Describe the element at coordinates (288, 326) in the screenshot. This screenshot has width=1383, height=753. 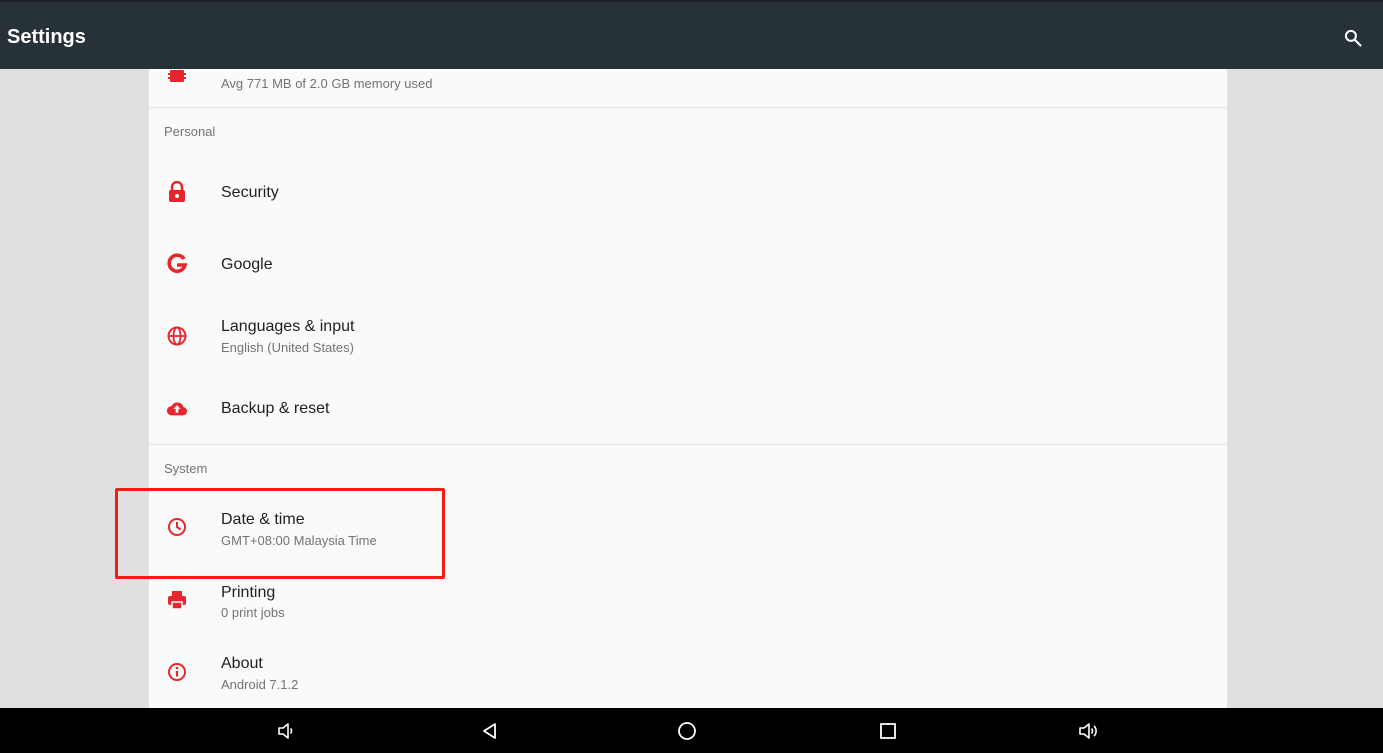
I see `list-item-label: Languages & input` at that location.